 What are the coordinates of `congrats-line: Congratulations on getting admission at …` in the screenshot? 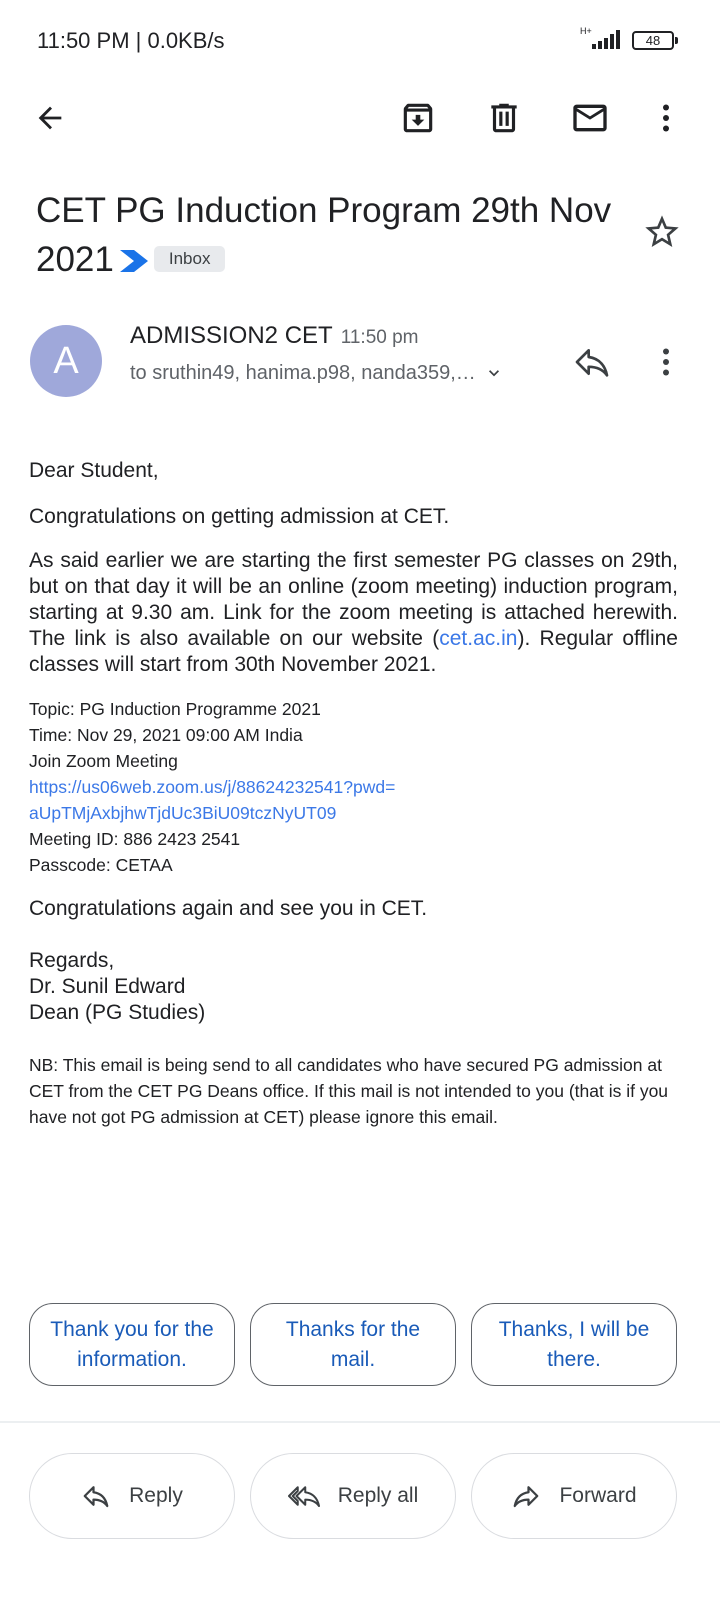 It's located at (239, 516).